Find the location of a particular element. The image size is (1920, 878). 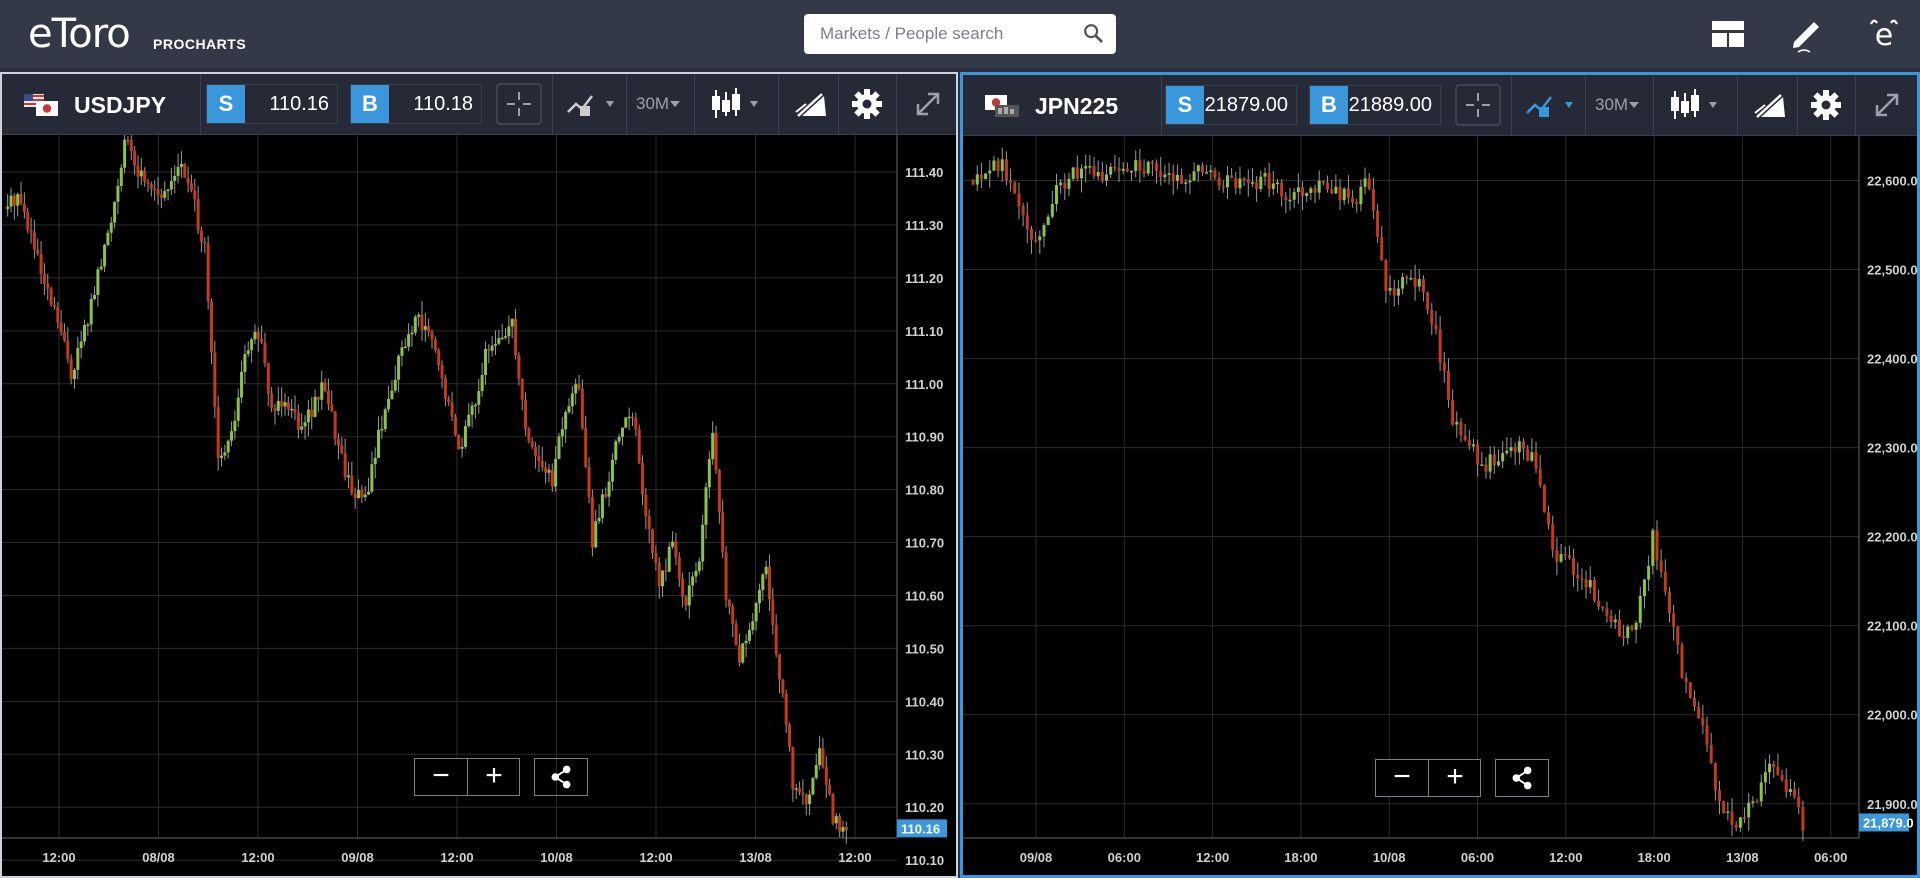

symbol-name: USDJPY is located at coordinates (120, 105).